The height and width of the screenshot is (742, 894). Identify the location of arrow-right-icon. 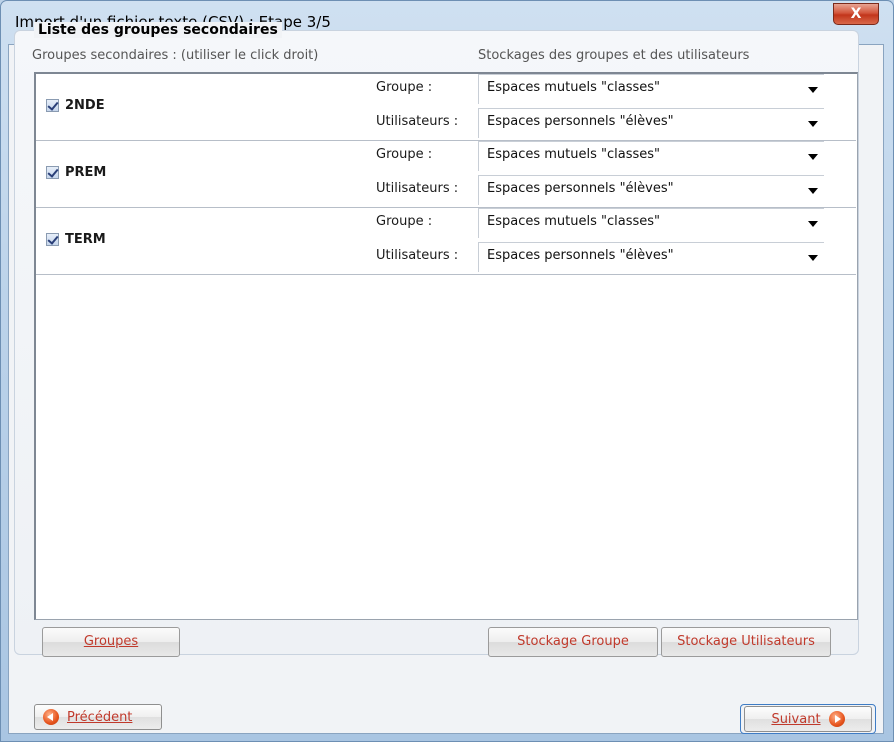
(836, 719).